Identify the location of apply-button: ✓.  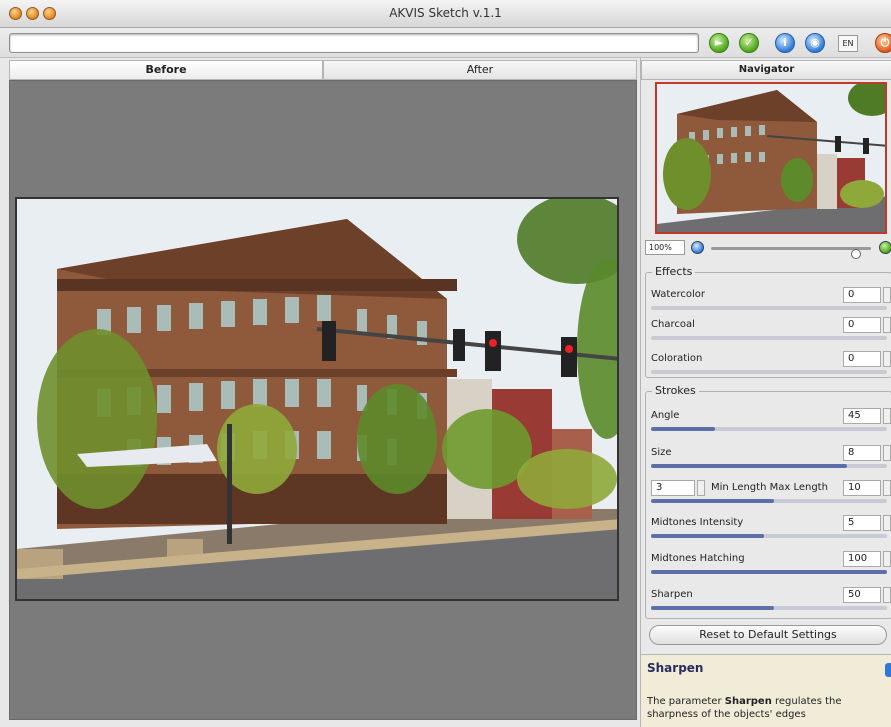
(749, 43).